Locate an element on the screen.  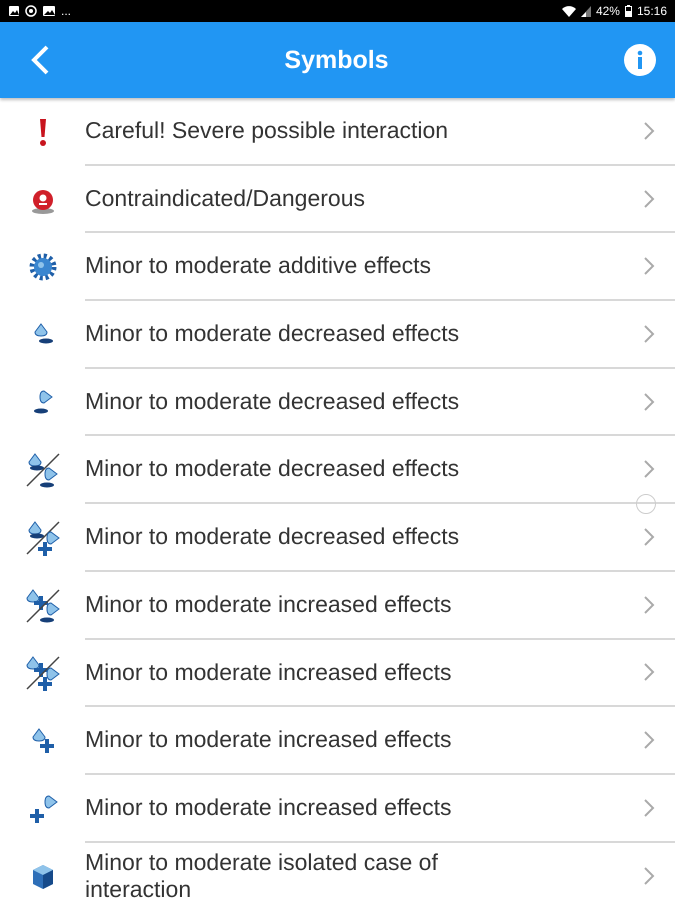
info-button is located at coordinates (639, 60).